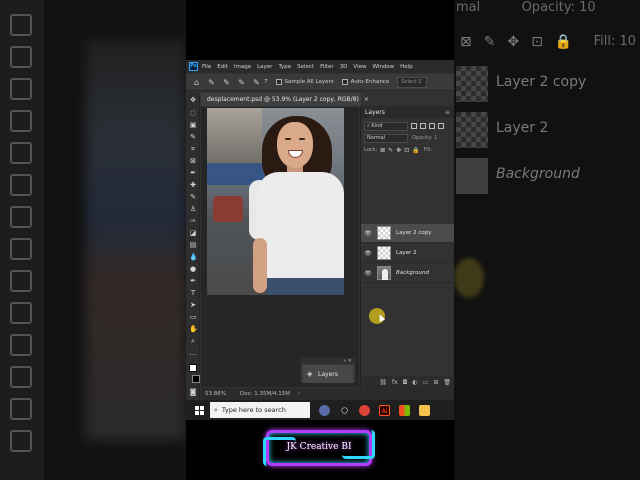  I want to click on opacity-field: Opacity: 1, so click(424, 138).